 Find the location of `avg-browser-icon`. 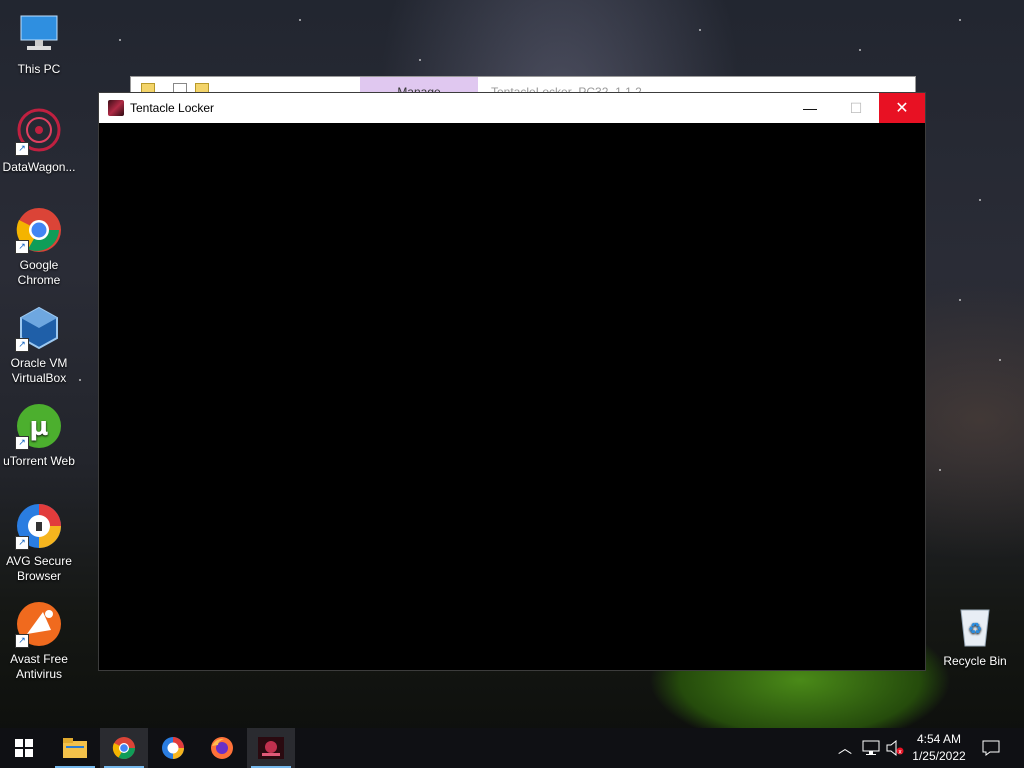

avg-browser-icon is located at coordinates (173, 748).